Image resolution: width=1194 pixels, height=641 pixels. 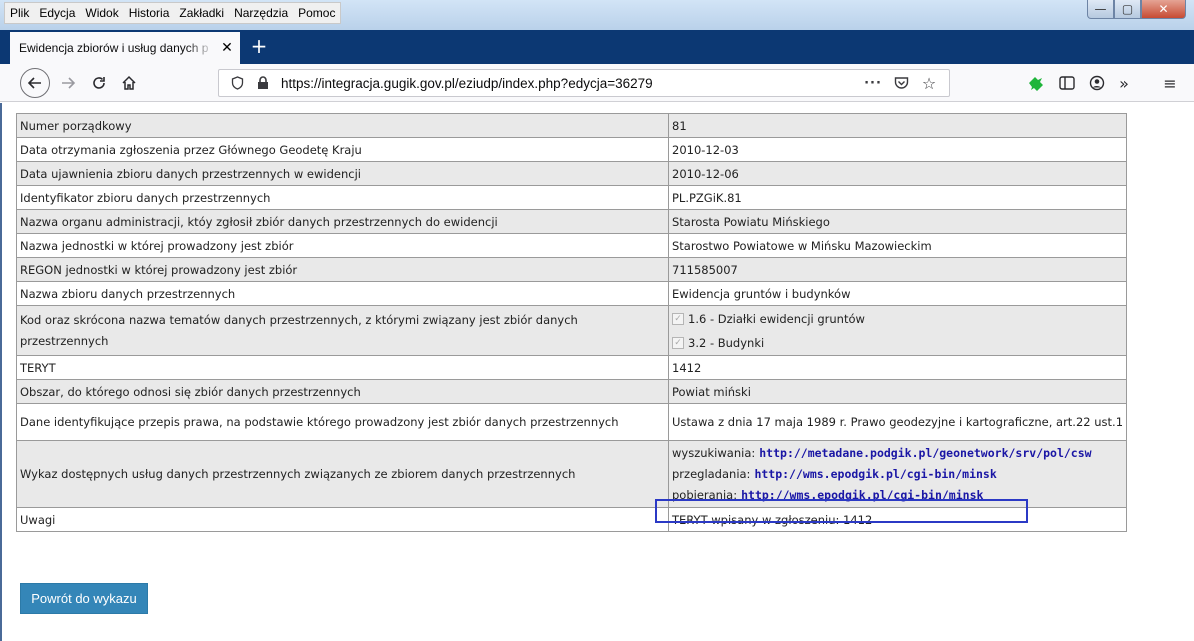 What do you see at coordinates (897, 173) in the screenshot?
I see `row-value: 2010-12-06` at bounding box center [897, 173].